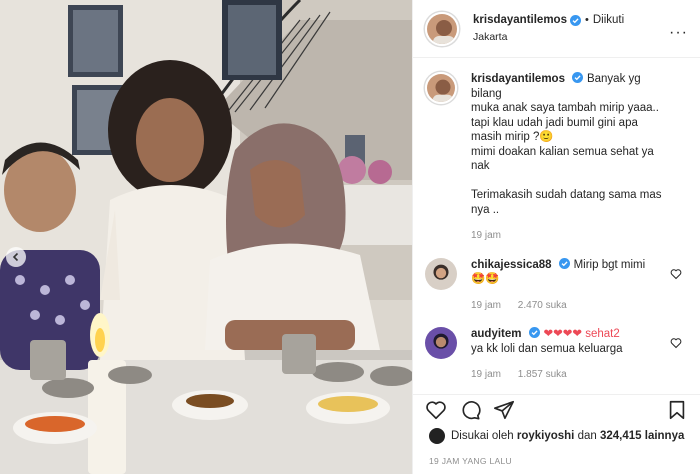  I want to click on caption-avatar, so click(441, 88).